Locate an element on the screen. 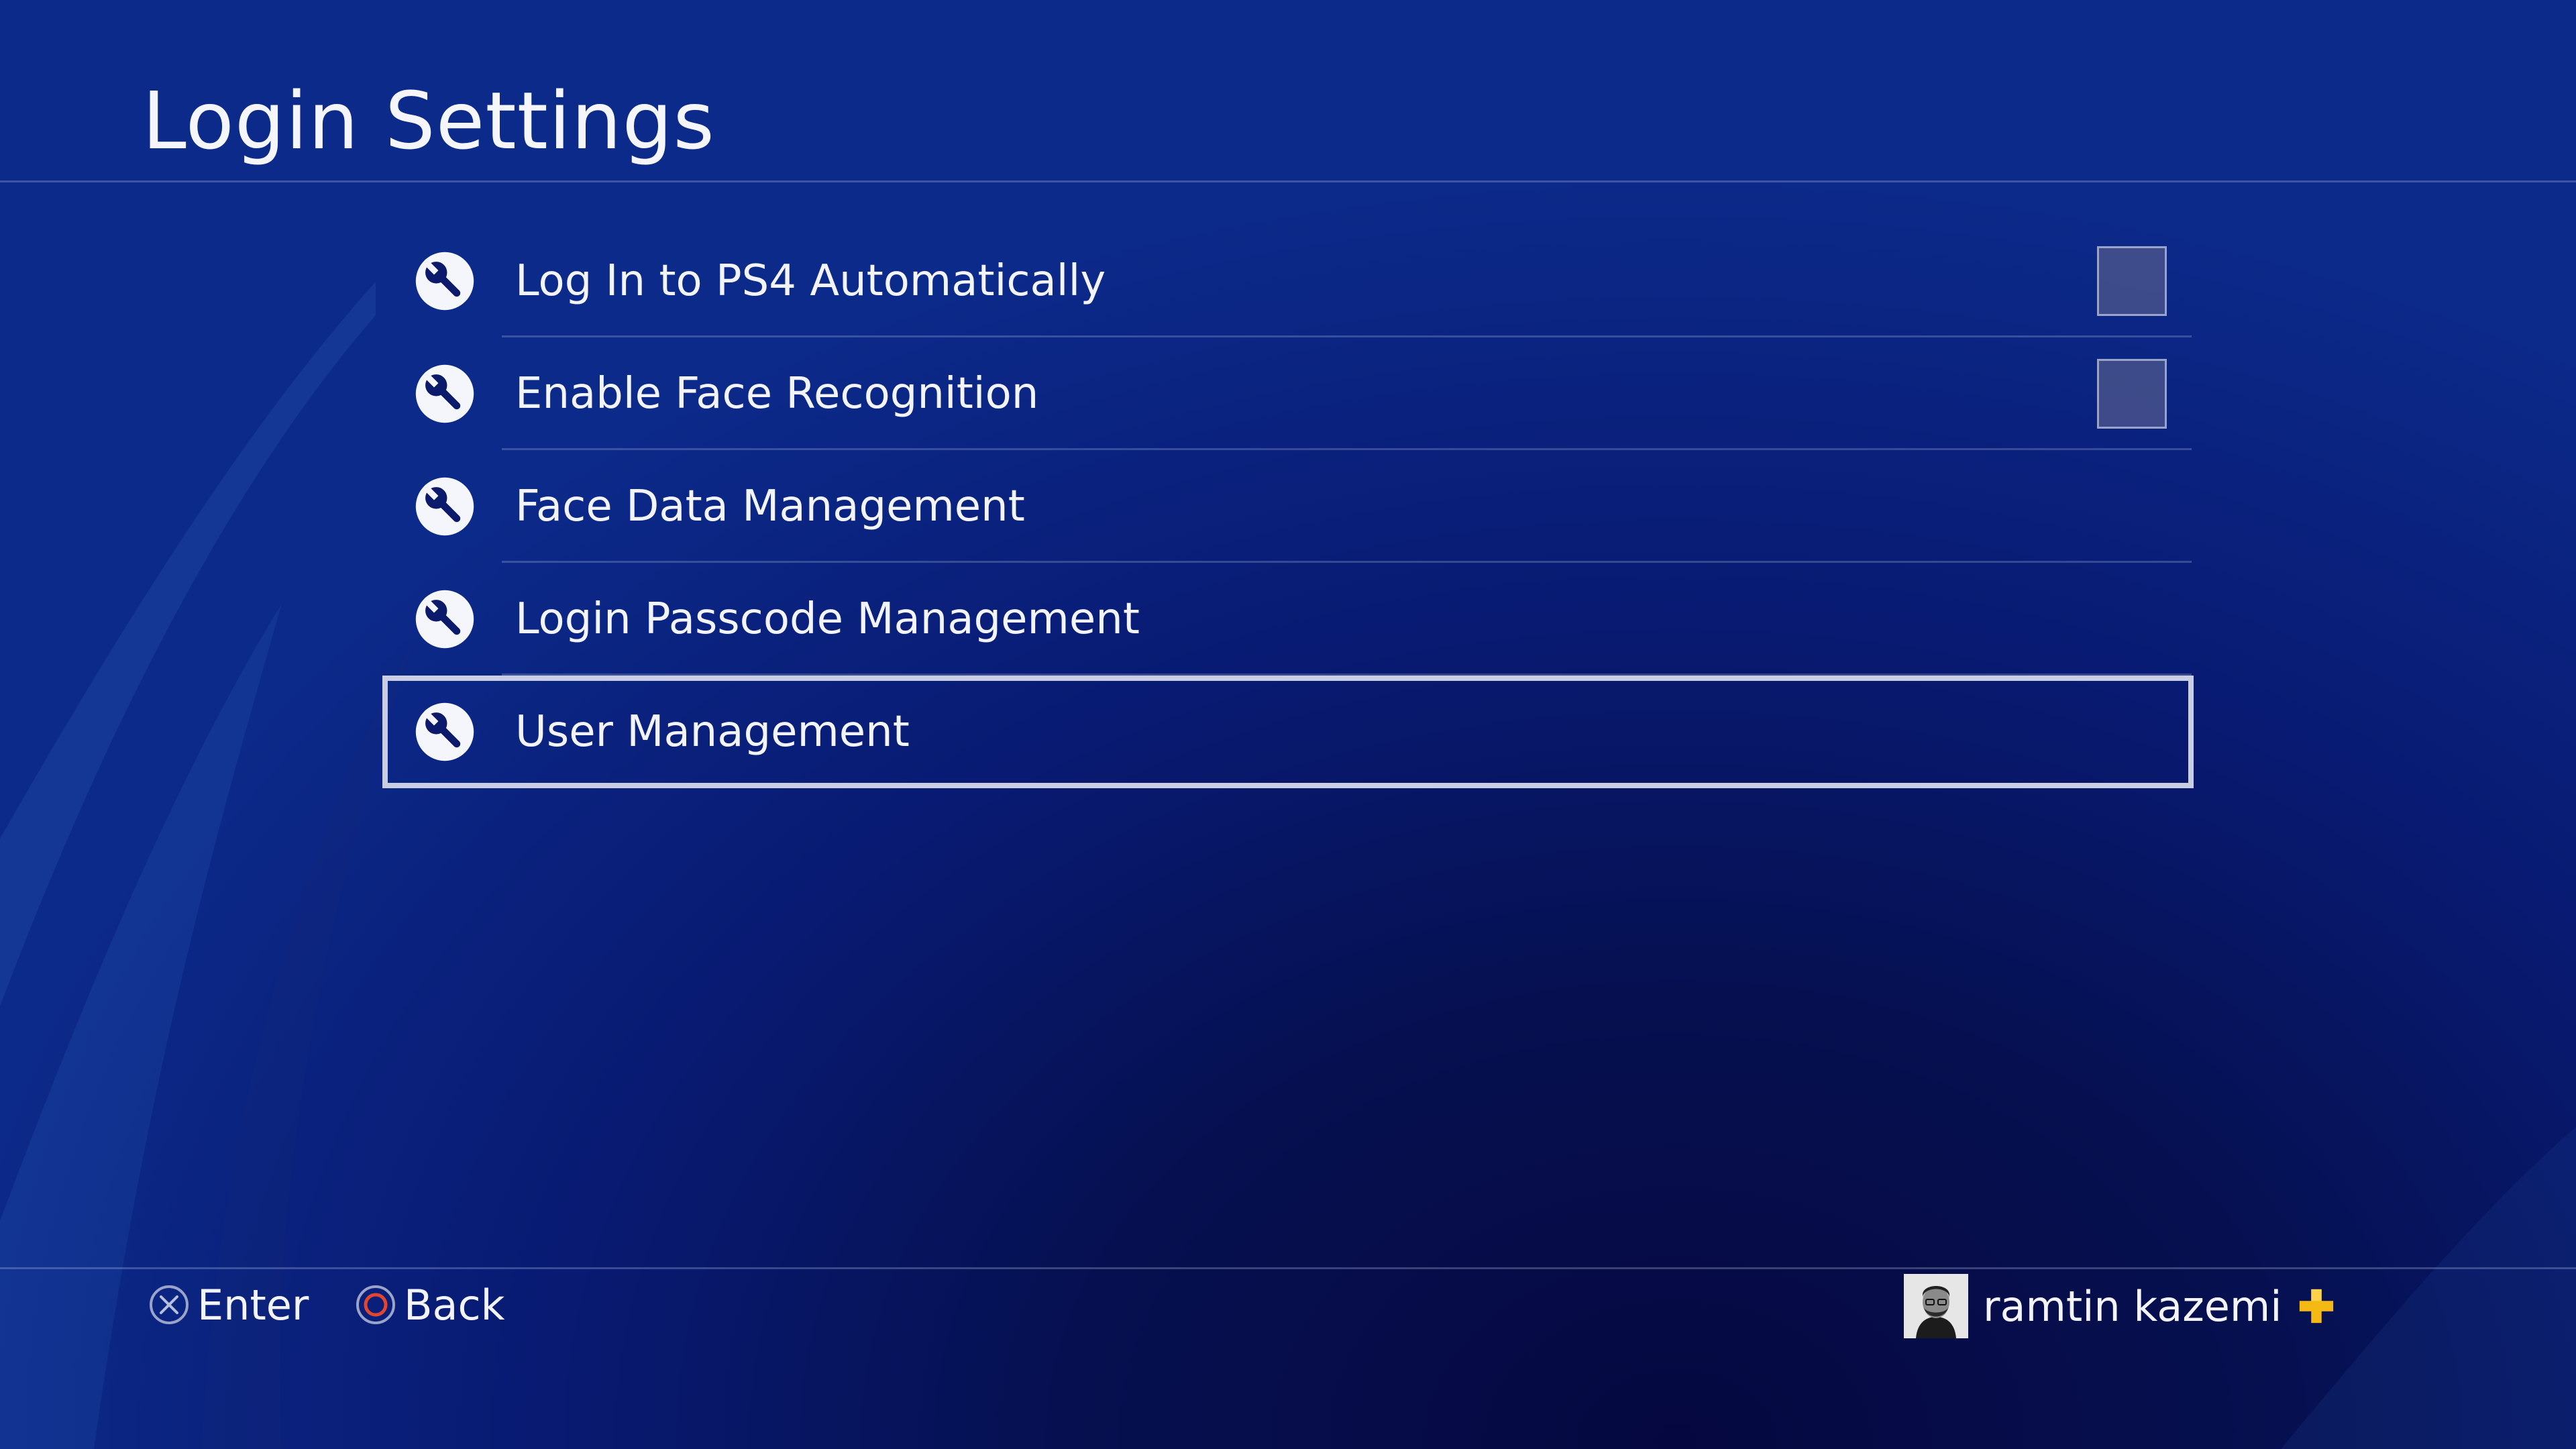 The height and width of the screenshot is (1449, 2576). header-divider is located at coordinates (1288, 181).